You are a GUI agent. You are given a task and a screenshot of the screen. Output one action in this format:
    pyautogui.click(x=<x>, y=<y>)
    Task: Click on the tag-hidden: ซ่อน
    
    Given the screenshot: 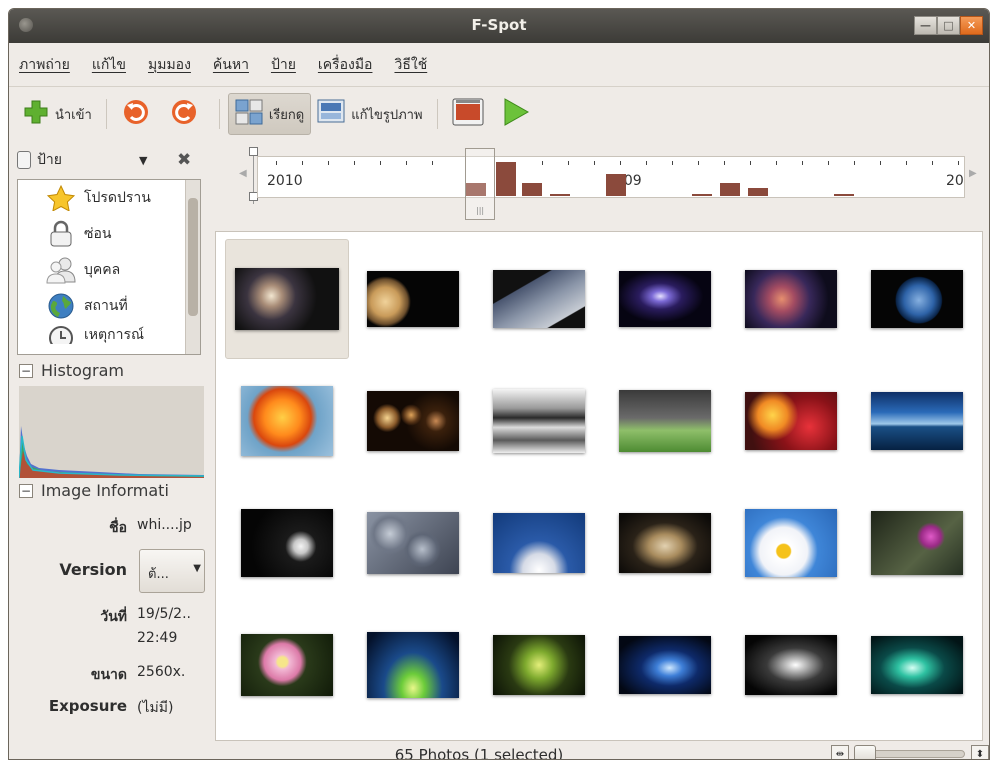 What is the action you would take?
    pyautogui.click(x=109, y=234)
    